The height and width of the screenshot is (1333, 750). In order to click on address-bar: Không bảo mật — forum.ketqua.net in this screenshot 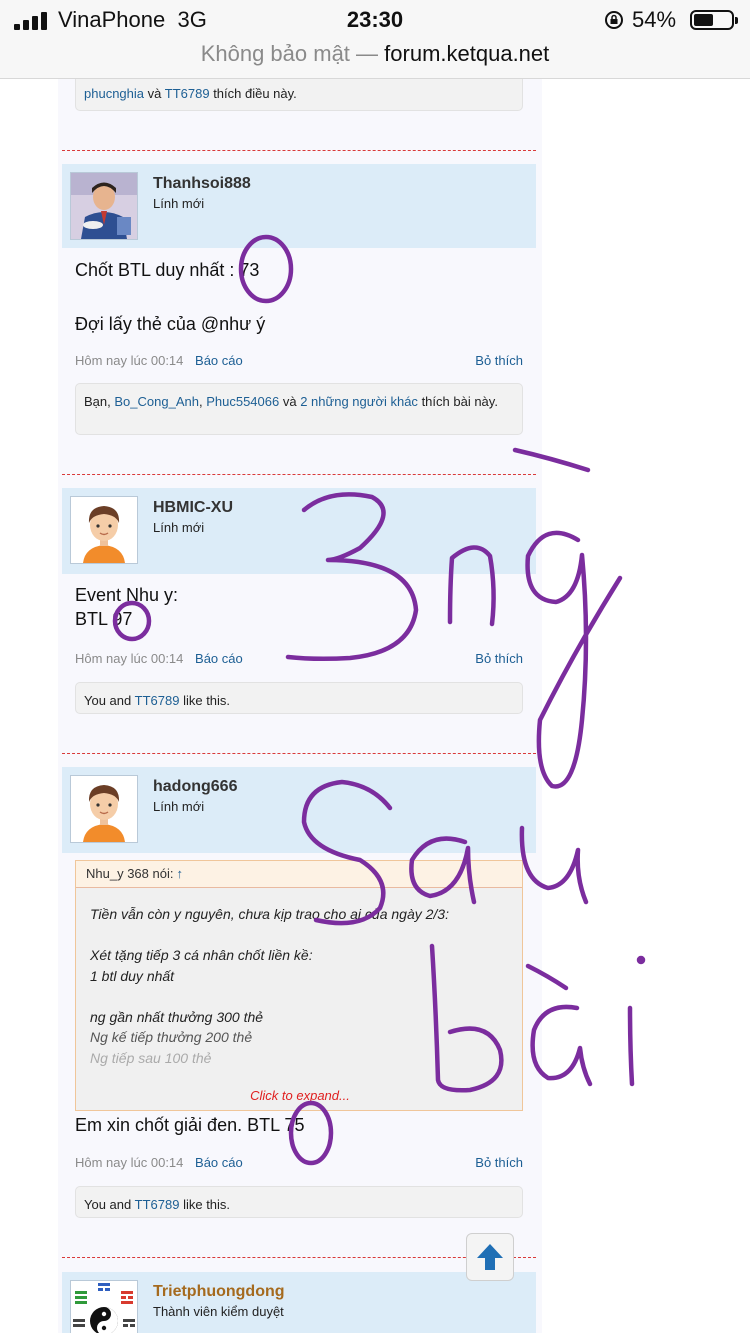, I will do `click(375, 59)`.